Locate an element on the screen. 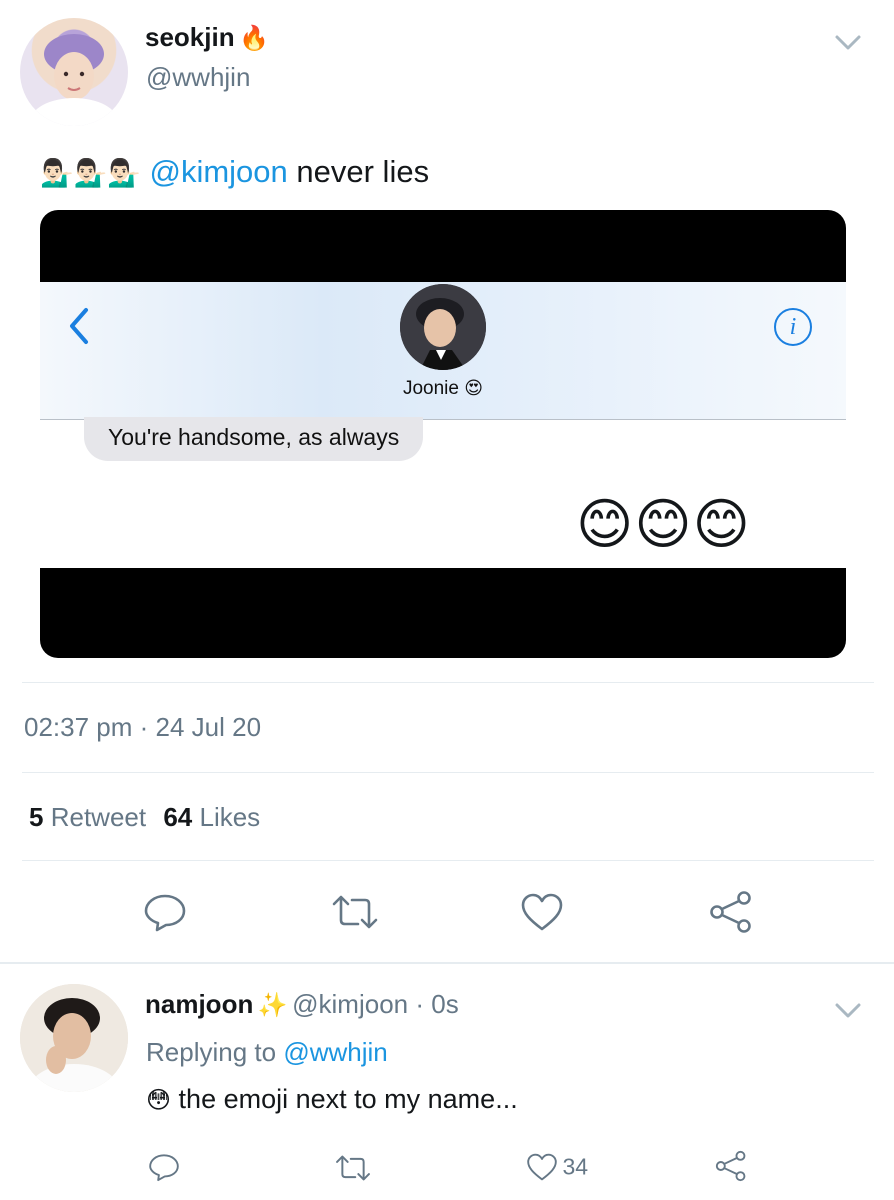 This screenshot has height=1200, width=894. reply-display-name: namjoon is located at coordinates (199, 1004).